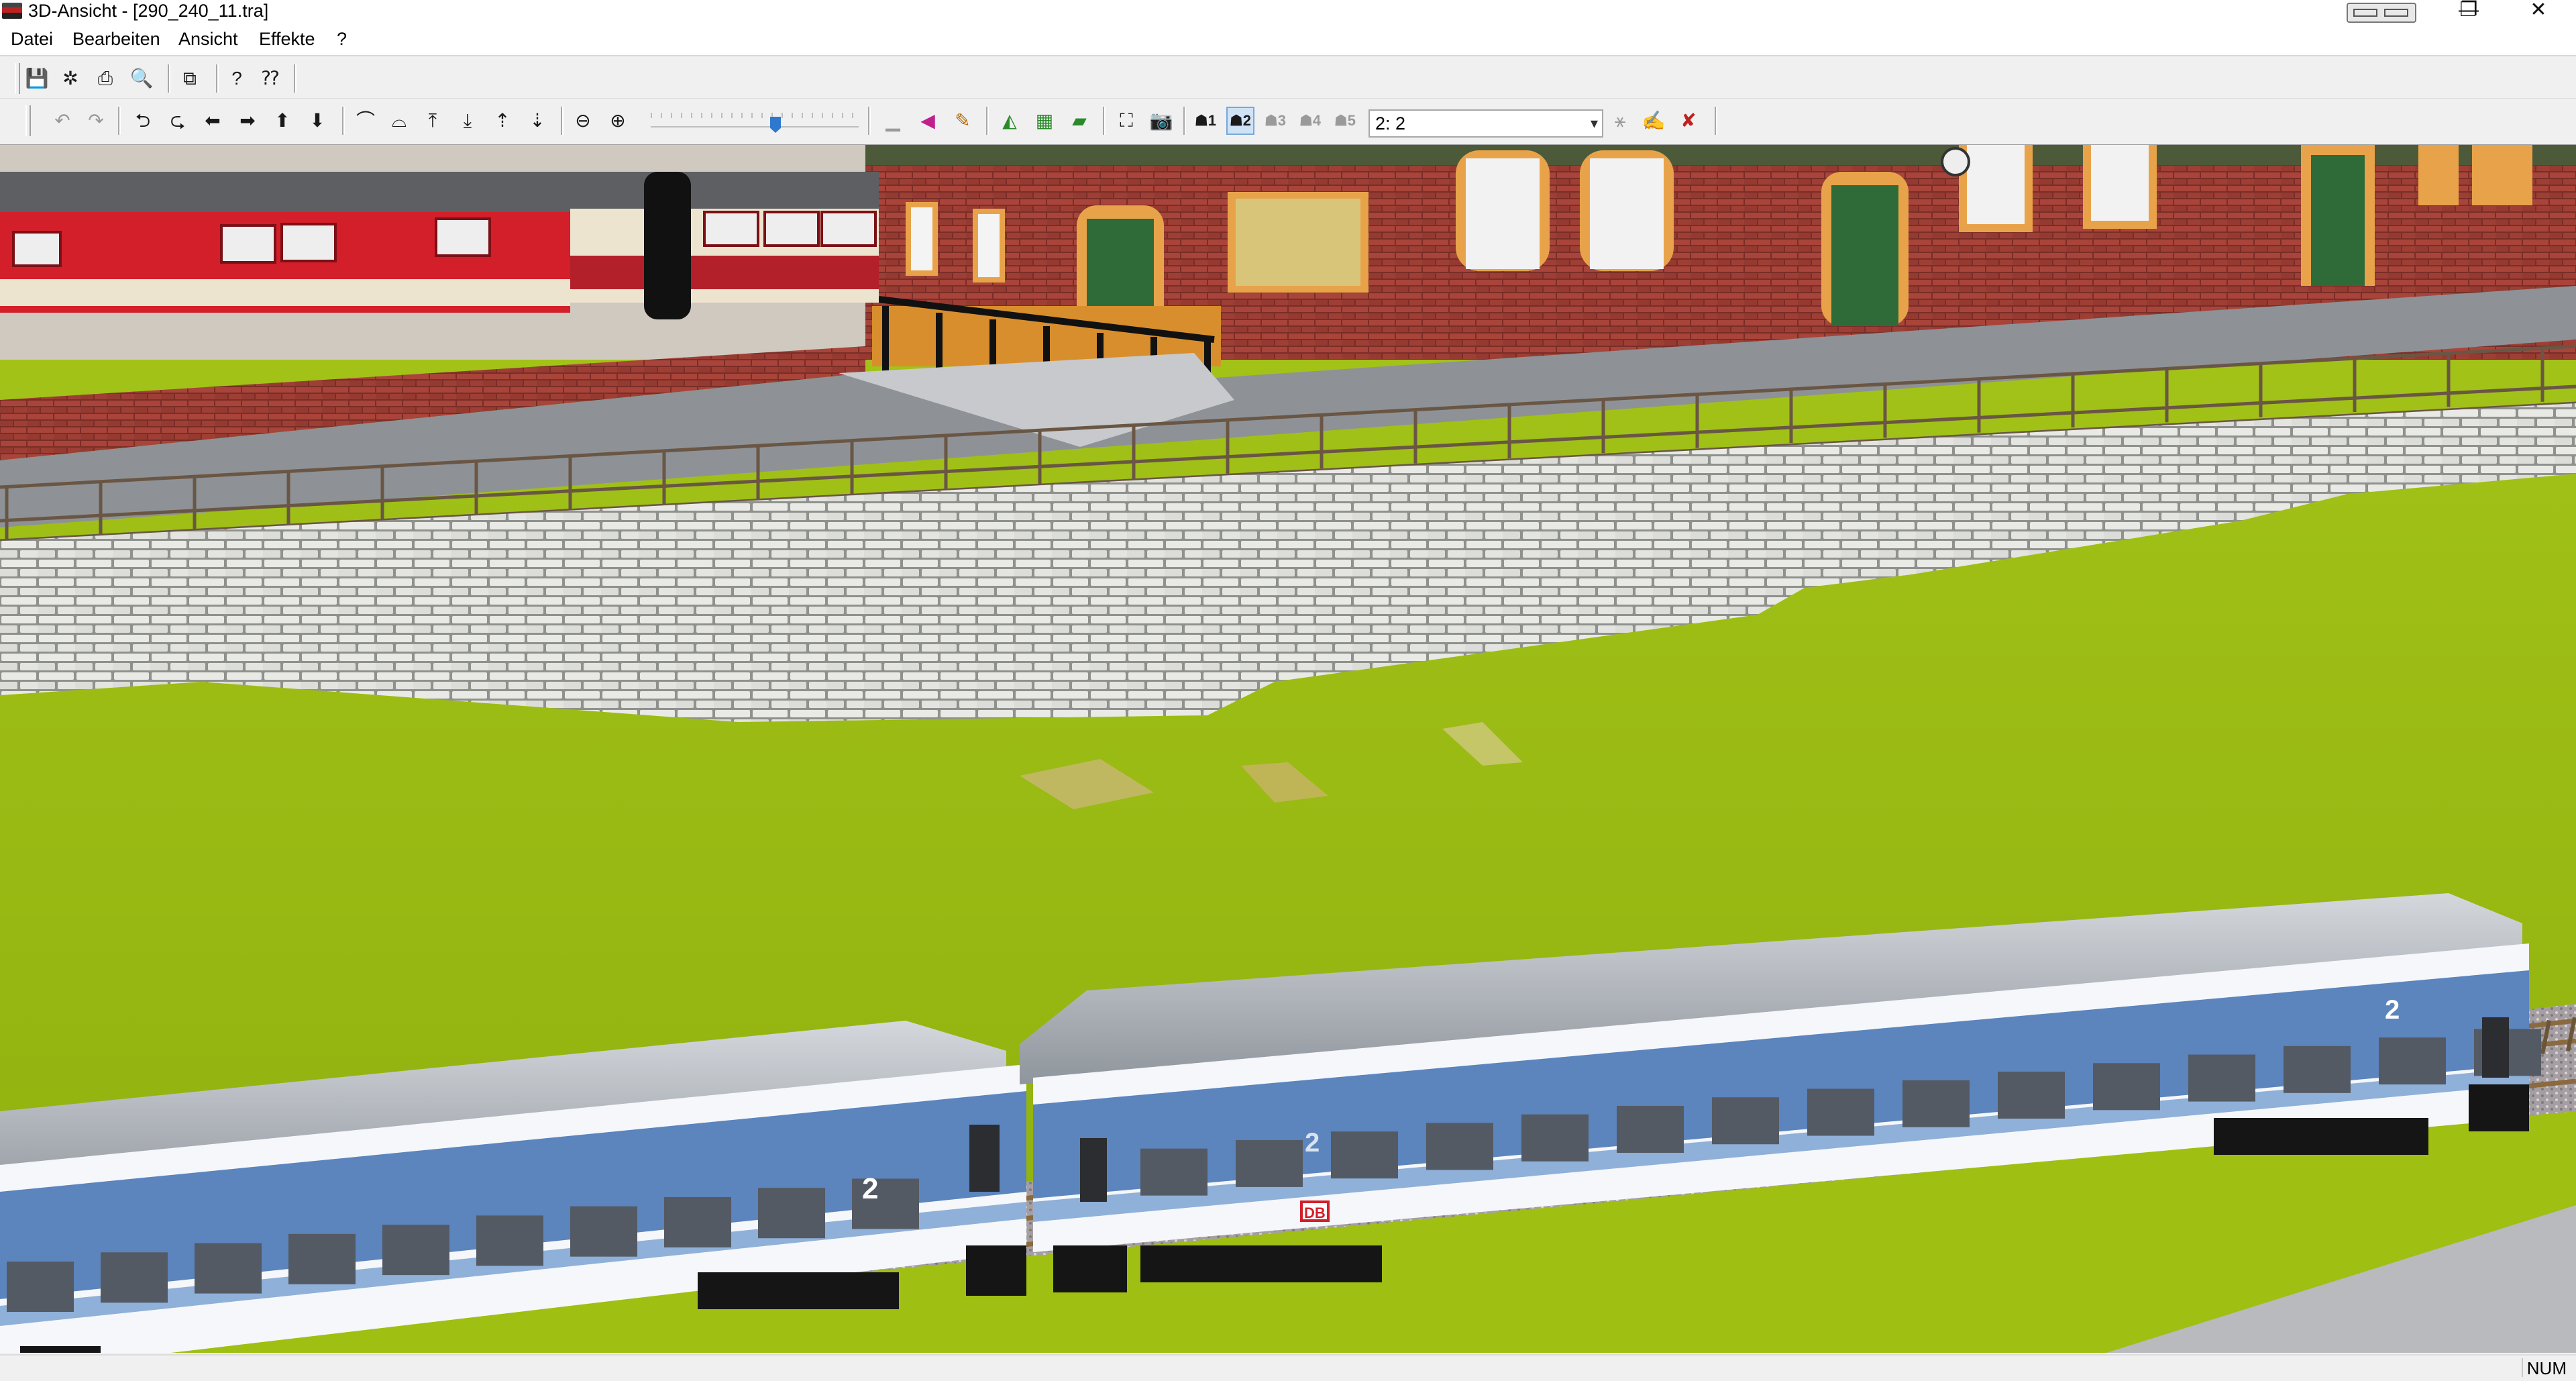 This screenshot has width=2576, height=1381. I want to click on camera-add-button: ⚹, so click(1620, 121).